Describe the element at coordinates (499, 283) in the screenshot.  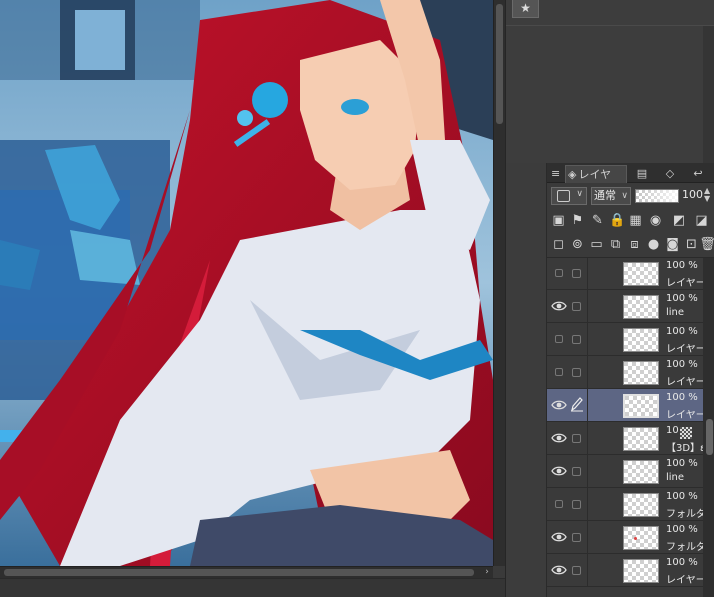
I see `canvas-vertical-scrollbar` at that location.